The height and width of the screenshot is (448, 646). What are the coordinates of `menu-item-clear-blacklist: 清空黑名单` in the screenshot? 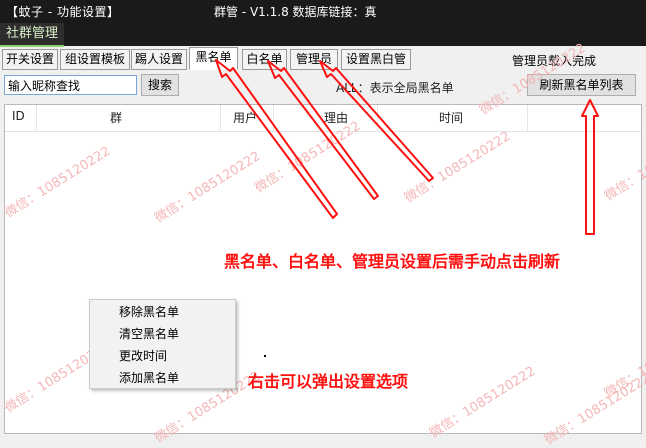 It's located at (149, 333).